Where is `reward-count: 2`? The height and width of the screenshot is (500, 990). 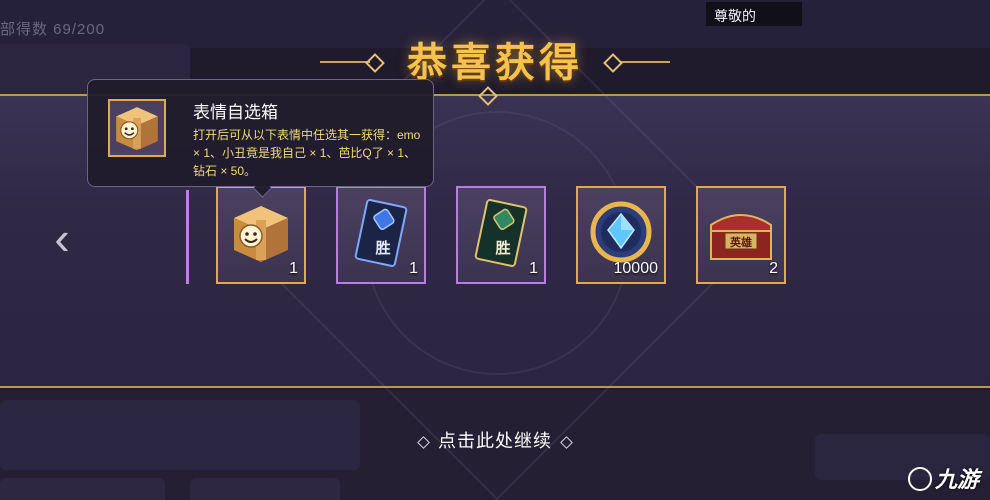
reward-count: 2 is located at coordinates (773, 268).